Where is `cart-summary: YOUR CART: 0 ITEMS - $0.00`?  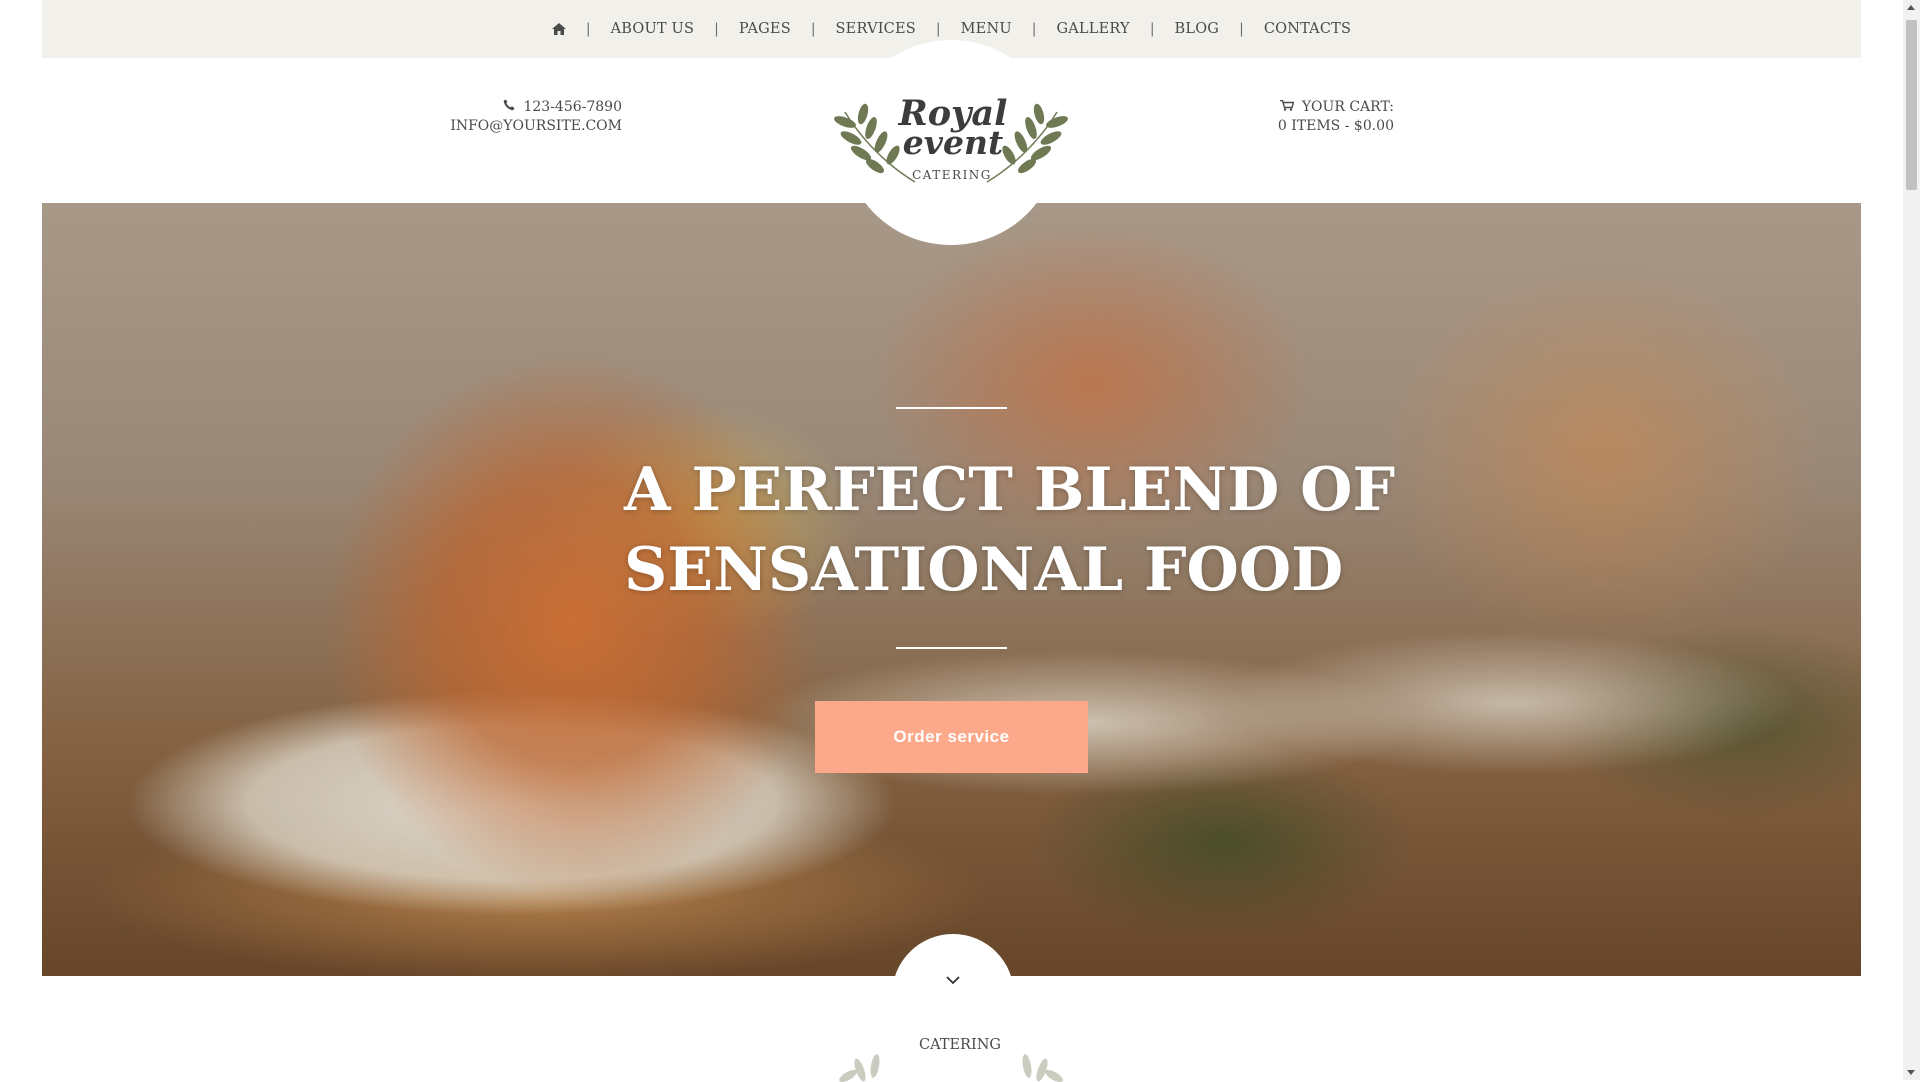
cart-summary: YOUR CART: 0 ITEMS - $0.00 is located at coordinates (1313, 117).